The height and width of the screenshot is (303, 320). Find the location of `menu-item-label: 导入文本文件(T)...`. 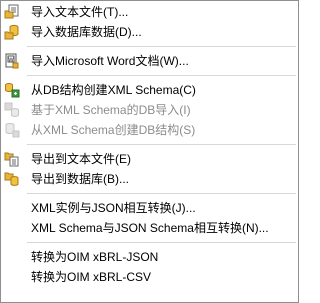

menu-item-label: 导入文本文件(T)... is located at coordinates (80, 12).